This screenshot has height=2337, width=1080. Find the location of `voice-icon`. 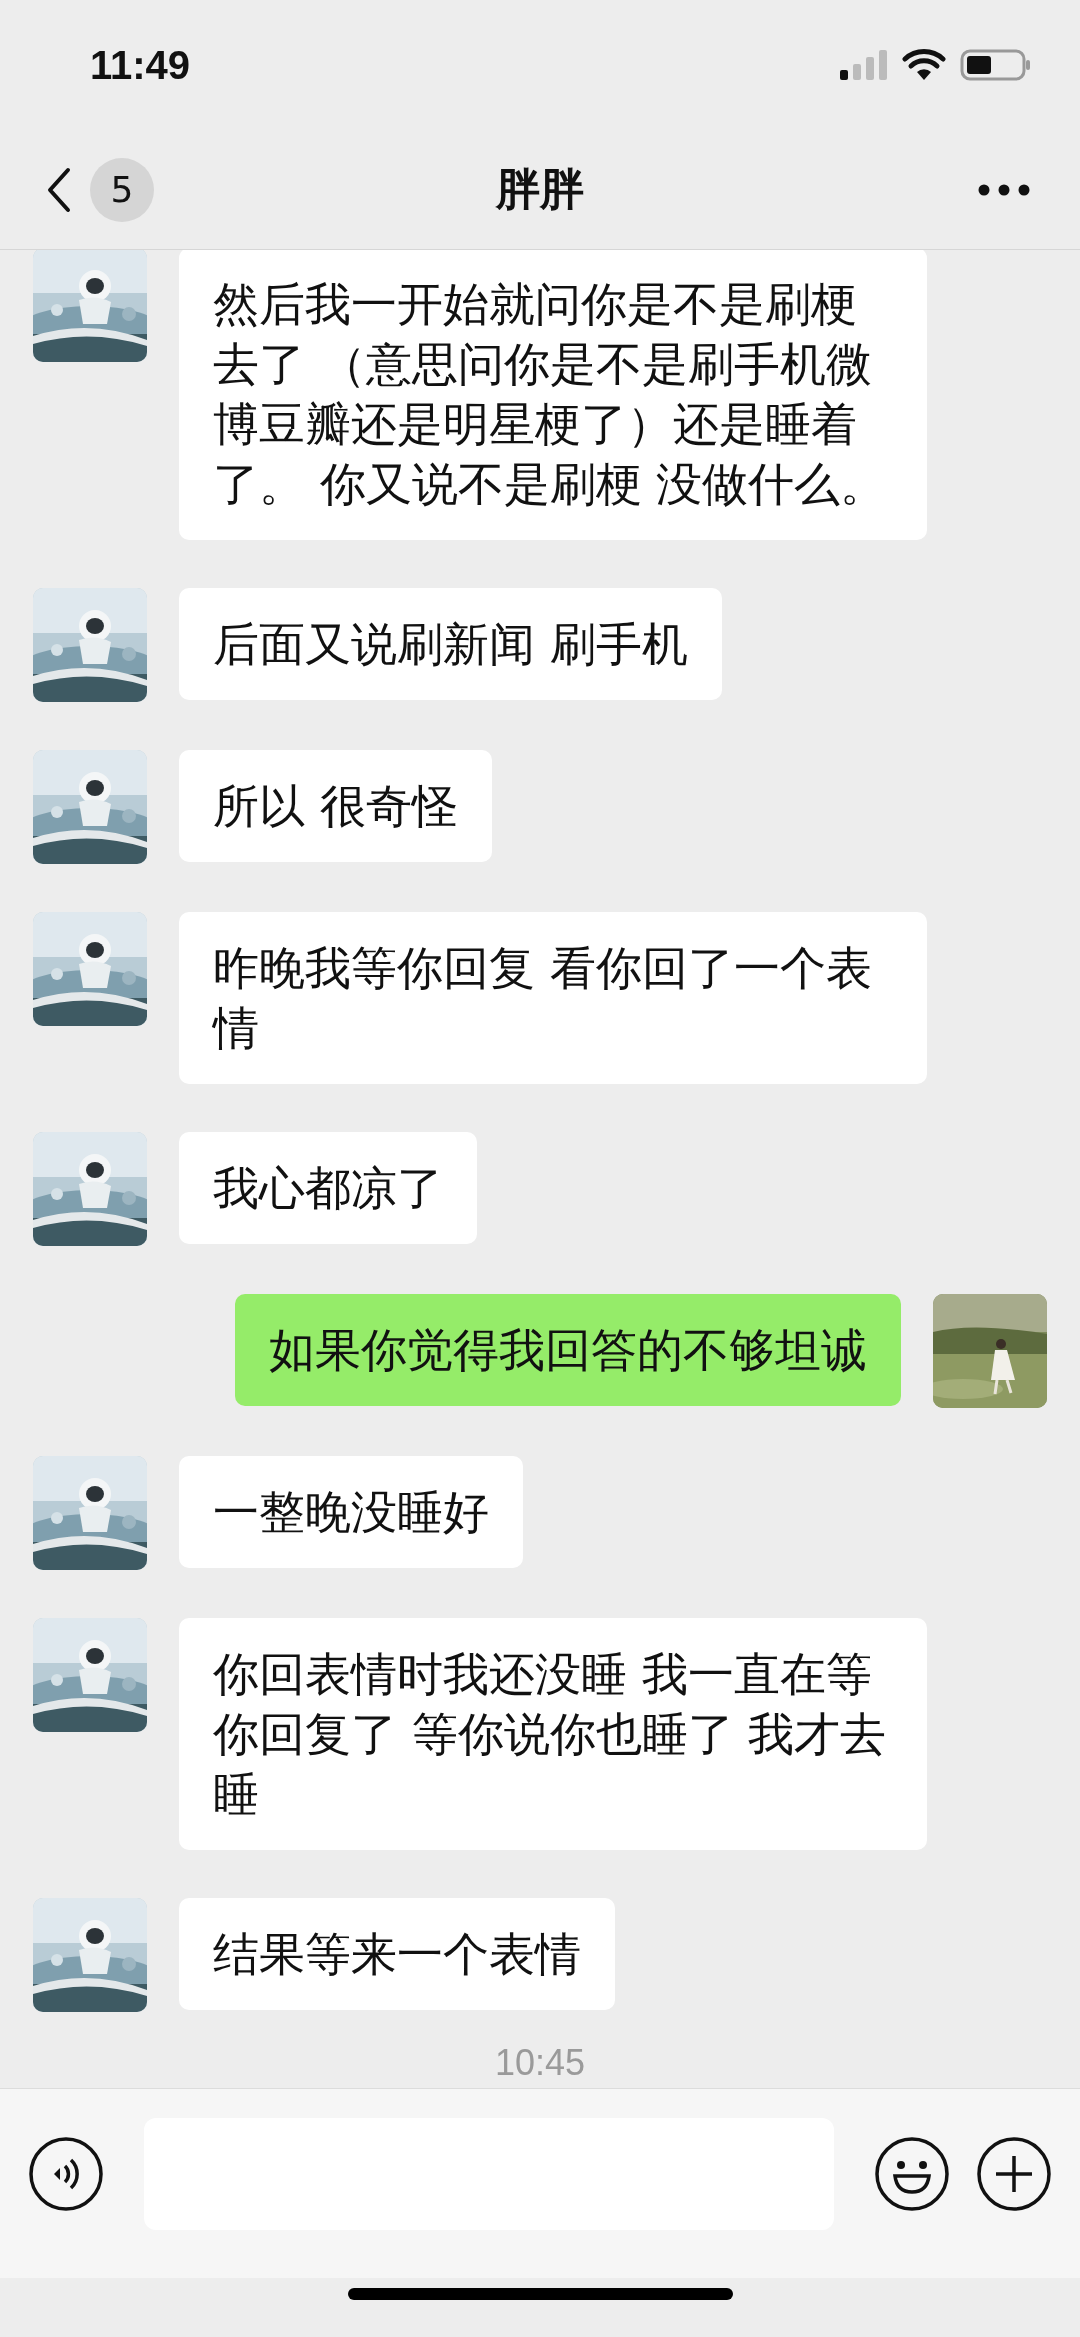

voice-icon is located at coordinates (66, 2173).